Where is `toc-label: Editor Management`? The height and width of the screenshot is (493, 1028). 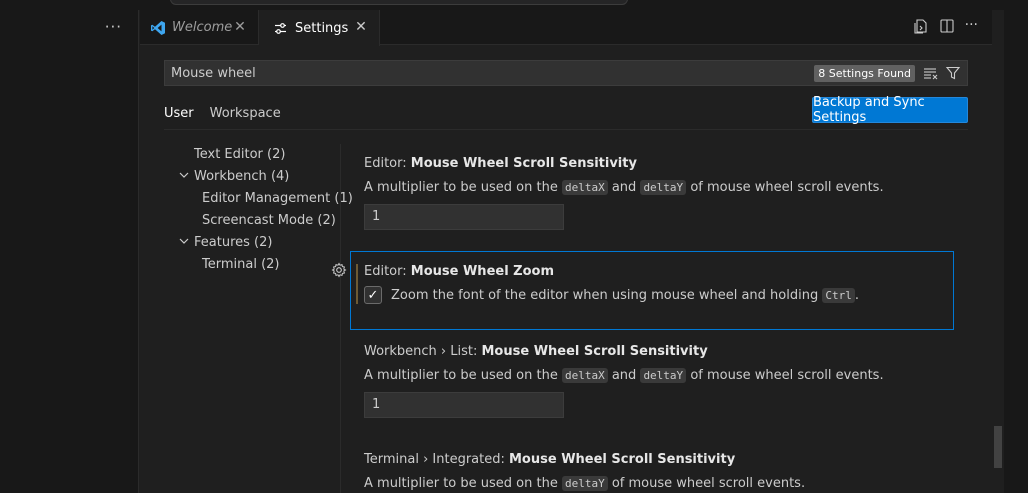
toc-label: Editor Management is located at coordinates (266, 198).